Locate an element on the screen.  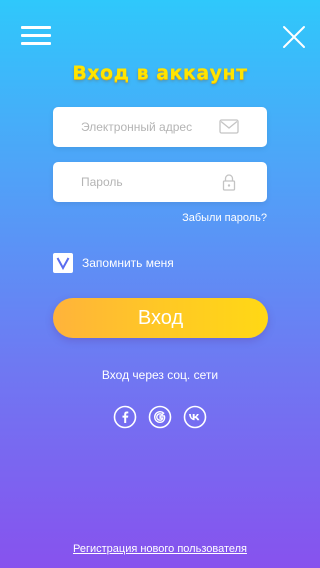
email-input is located at coordinates (156, 127).